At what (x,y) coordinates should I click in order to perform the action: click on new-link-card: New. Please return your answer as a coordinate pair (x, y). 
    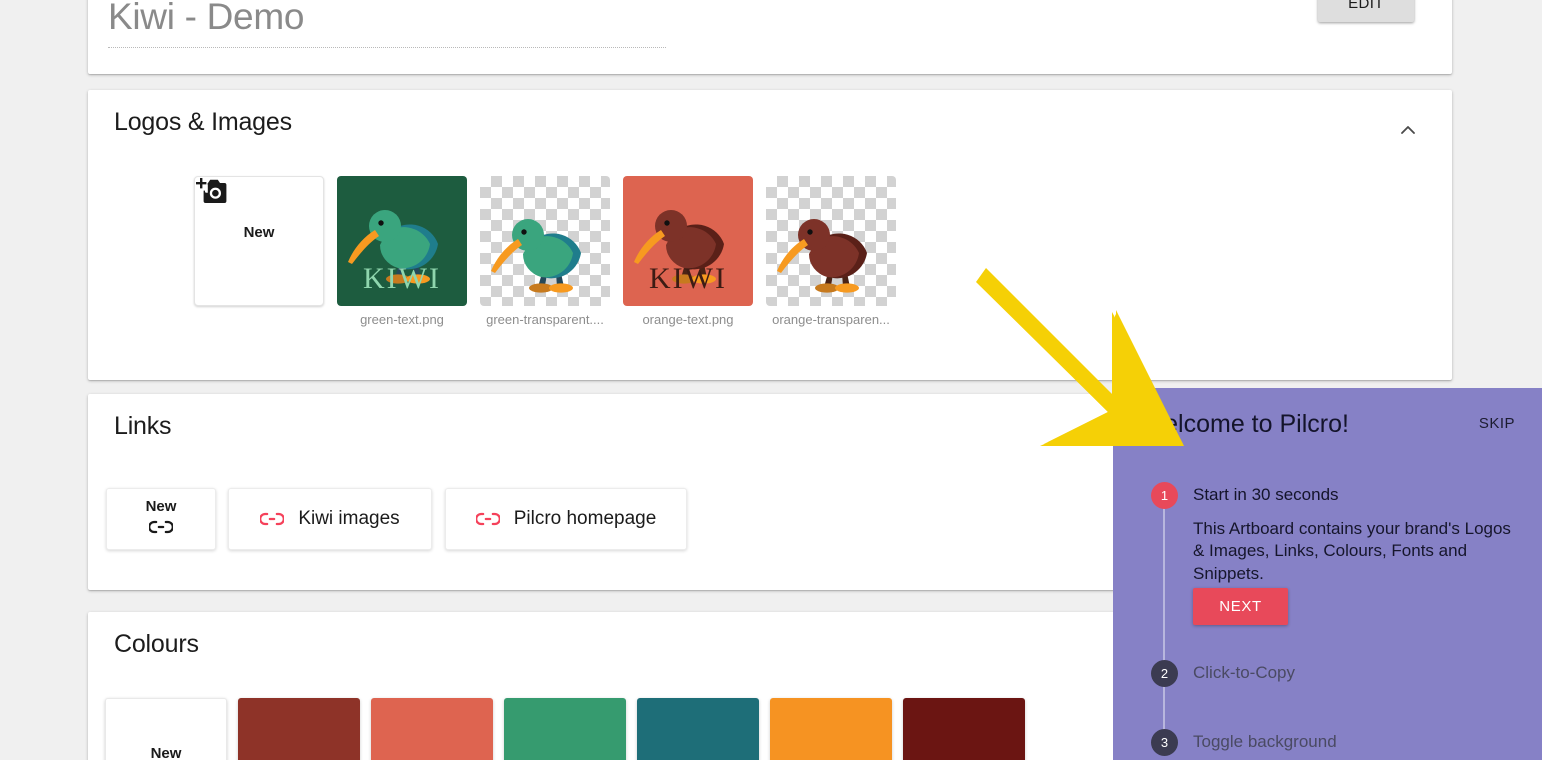
    Looking at the image, I should click on (161, 519).